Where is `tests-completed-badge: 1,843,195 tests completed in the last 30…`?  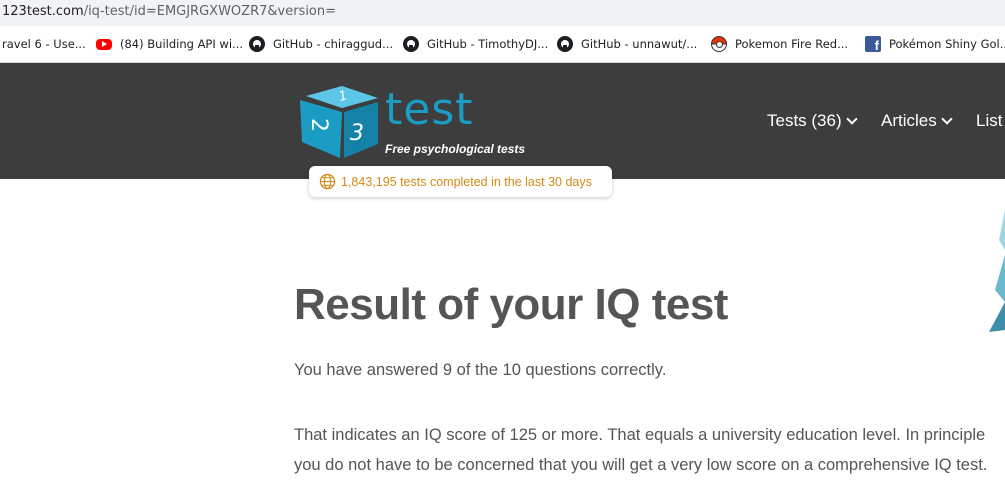
tests-completed-badge: 1,843,195 tests completed in the last 30… is located at coordinates (460, 181).